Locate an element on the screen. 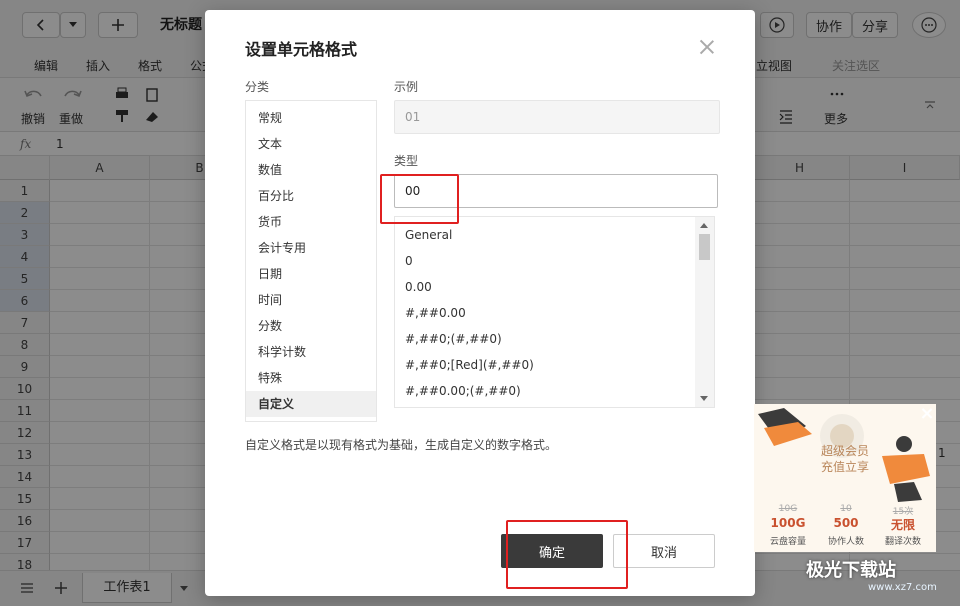 The height and width of the screenshot is (606, 960). scroll-thumb is located at coordinates (704, 247).